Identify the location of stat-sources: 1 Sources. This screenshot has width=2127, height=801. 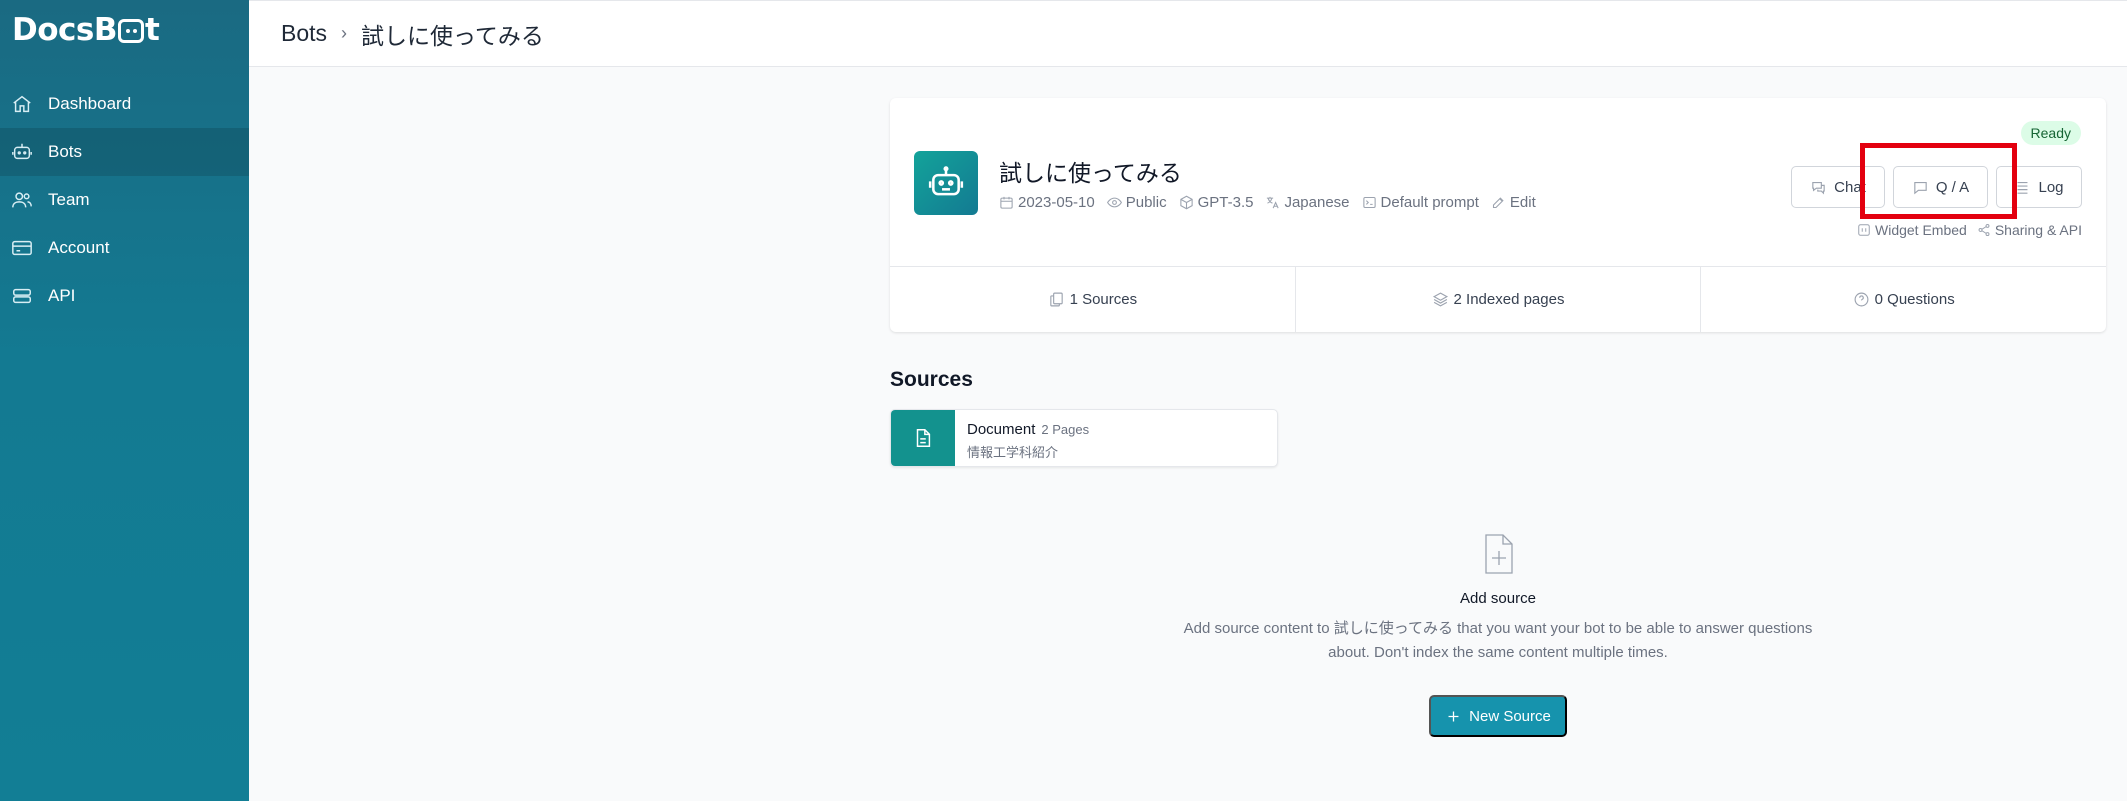
(1092, 299).